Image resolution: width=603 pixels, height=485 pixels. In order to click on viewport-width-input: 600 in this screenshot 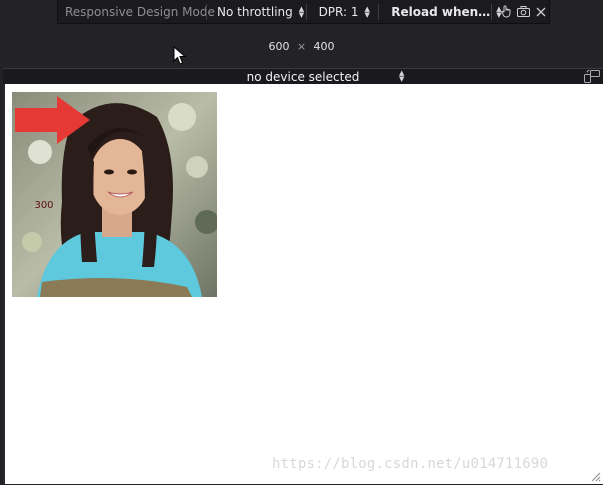, I will do `click(276, 46)`.